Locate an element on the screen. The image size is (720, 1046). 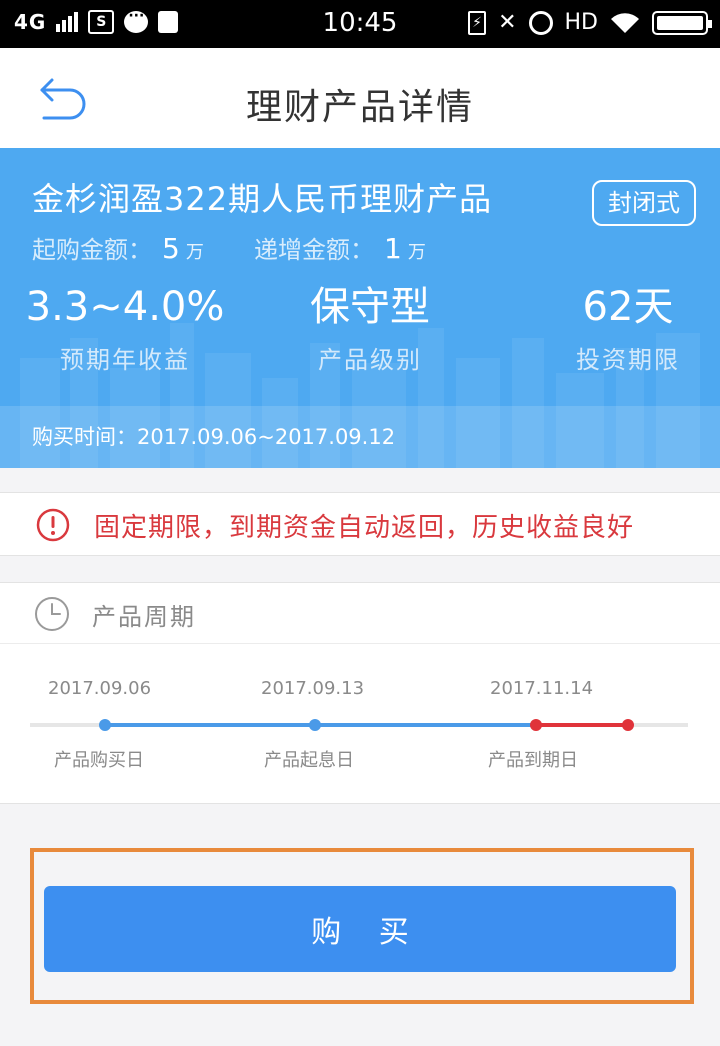
stat-term: 62天 投资期限 is located at coordinates (628, 328).